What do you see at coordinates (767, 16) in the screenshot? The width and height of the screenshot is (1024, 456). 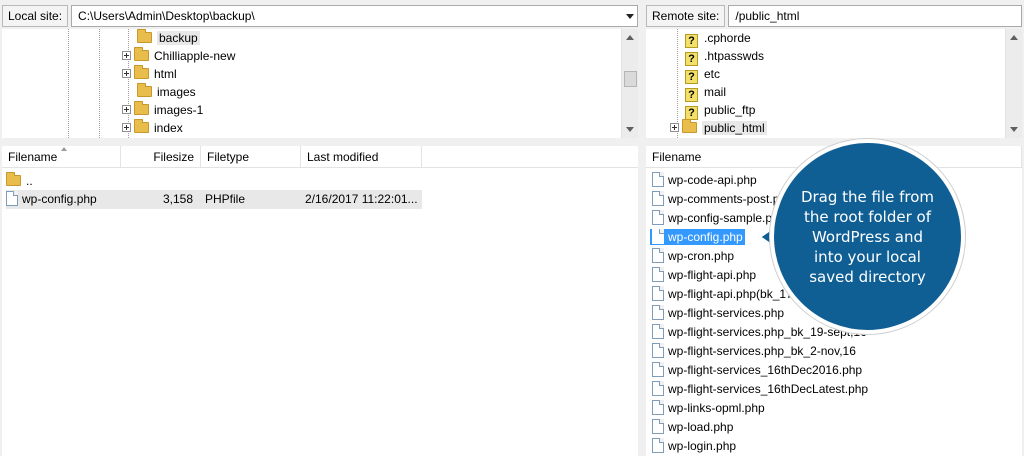 I see `remote-site-path-text: /public_html` at bounding box center [767, 16].